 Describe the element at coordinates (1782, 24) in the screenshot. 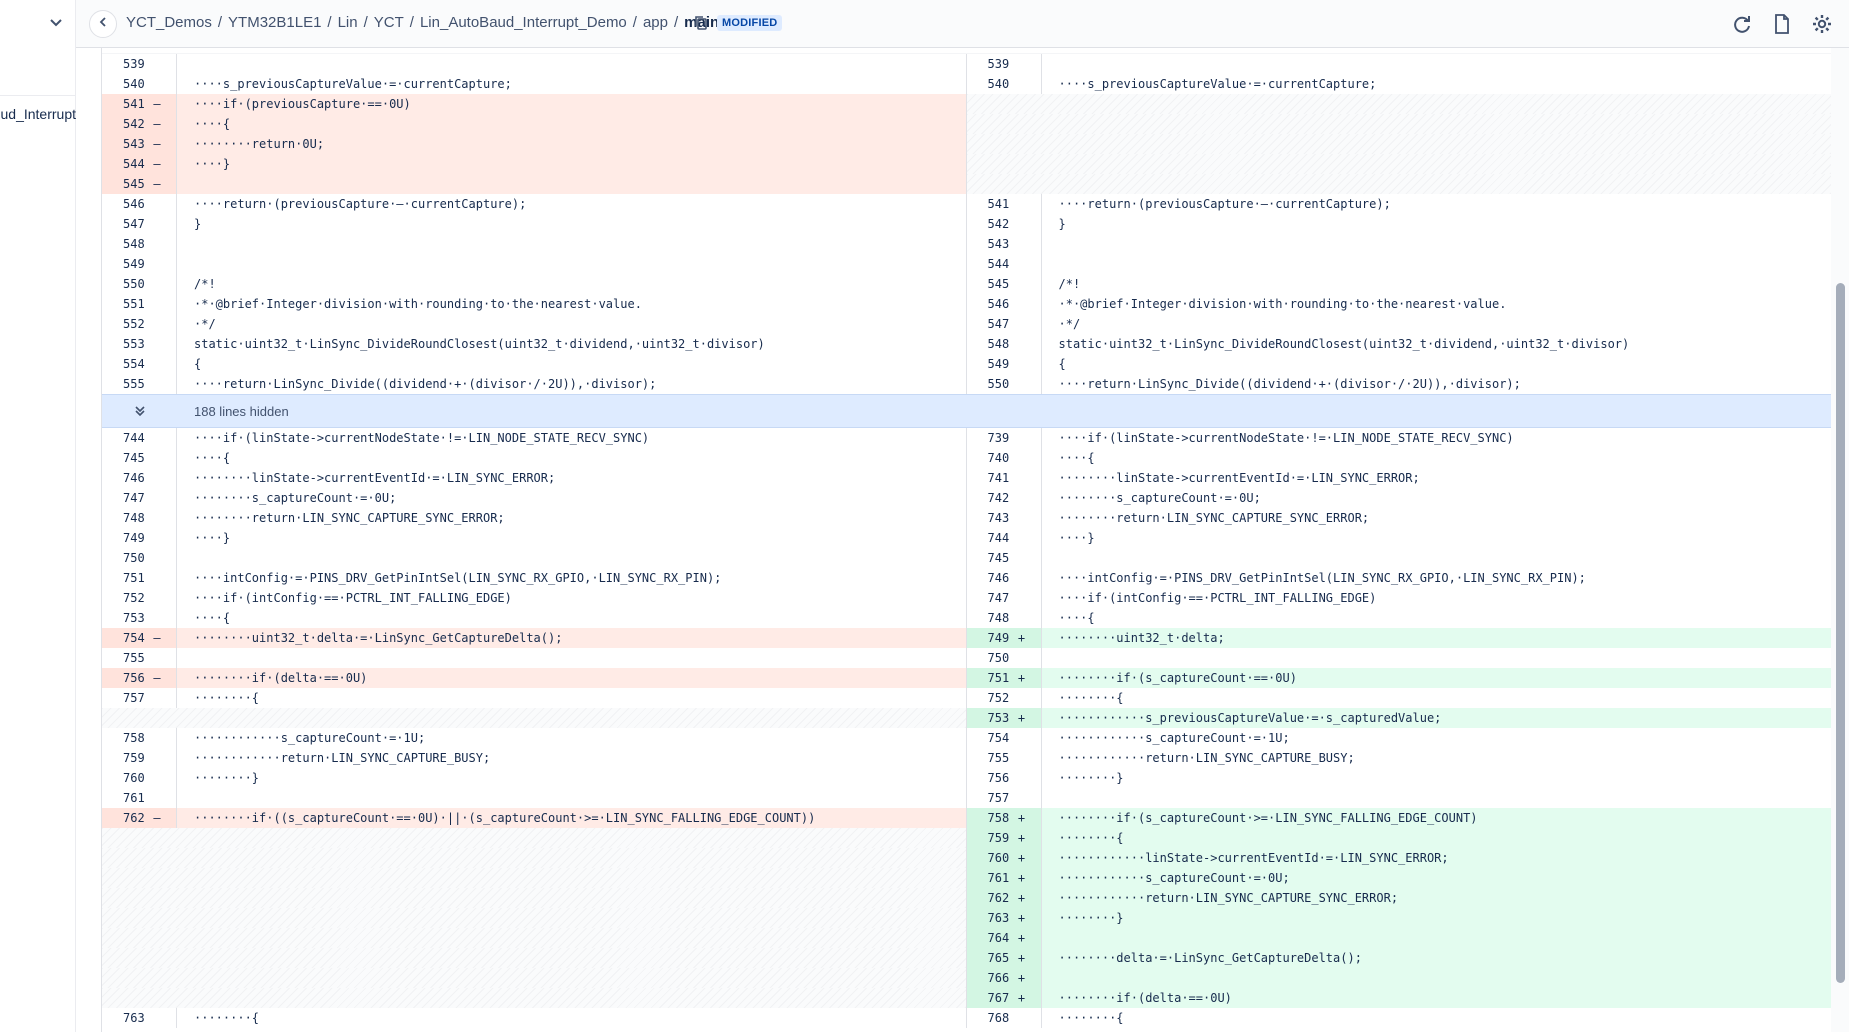

I see `file-icon` at that location.